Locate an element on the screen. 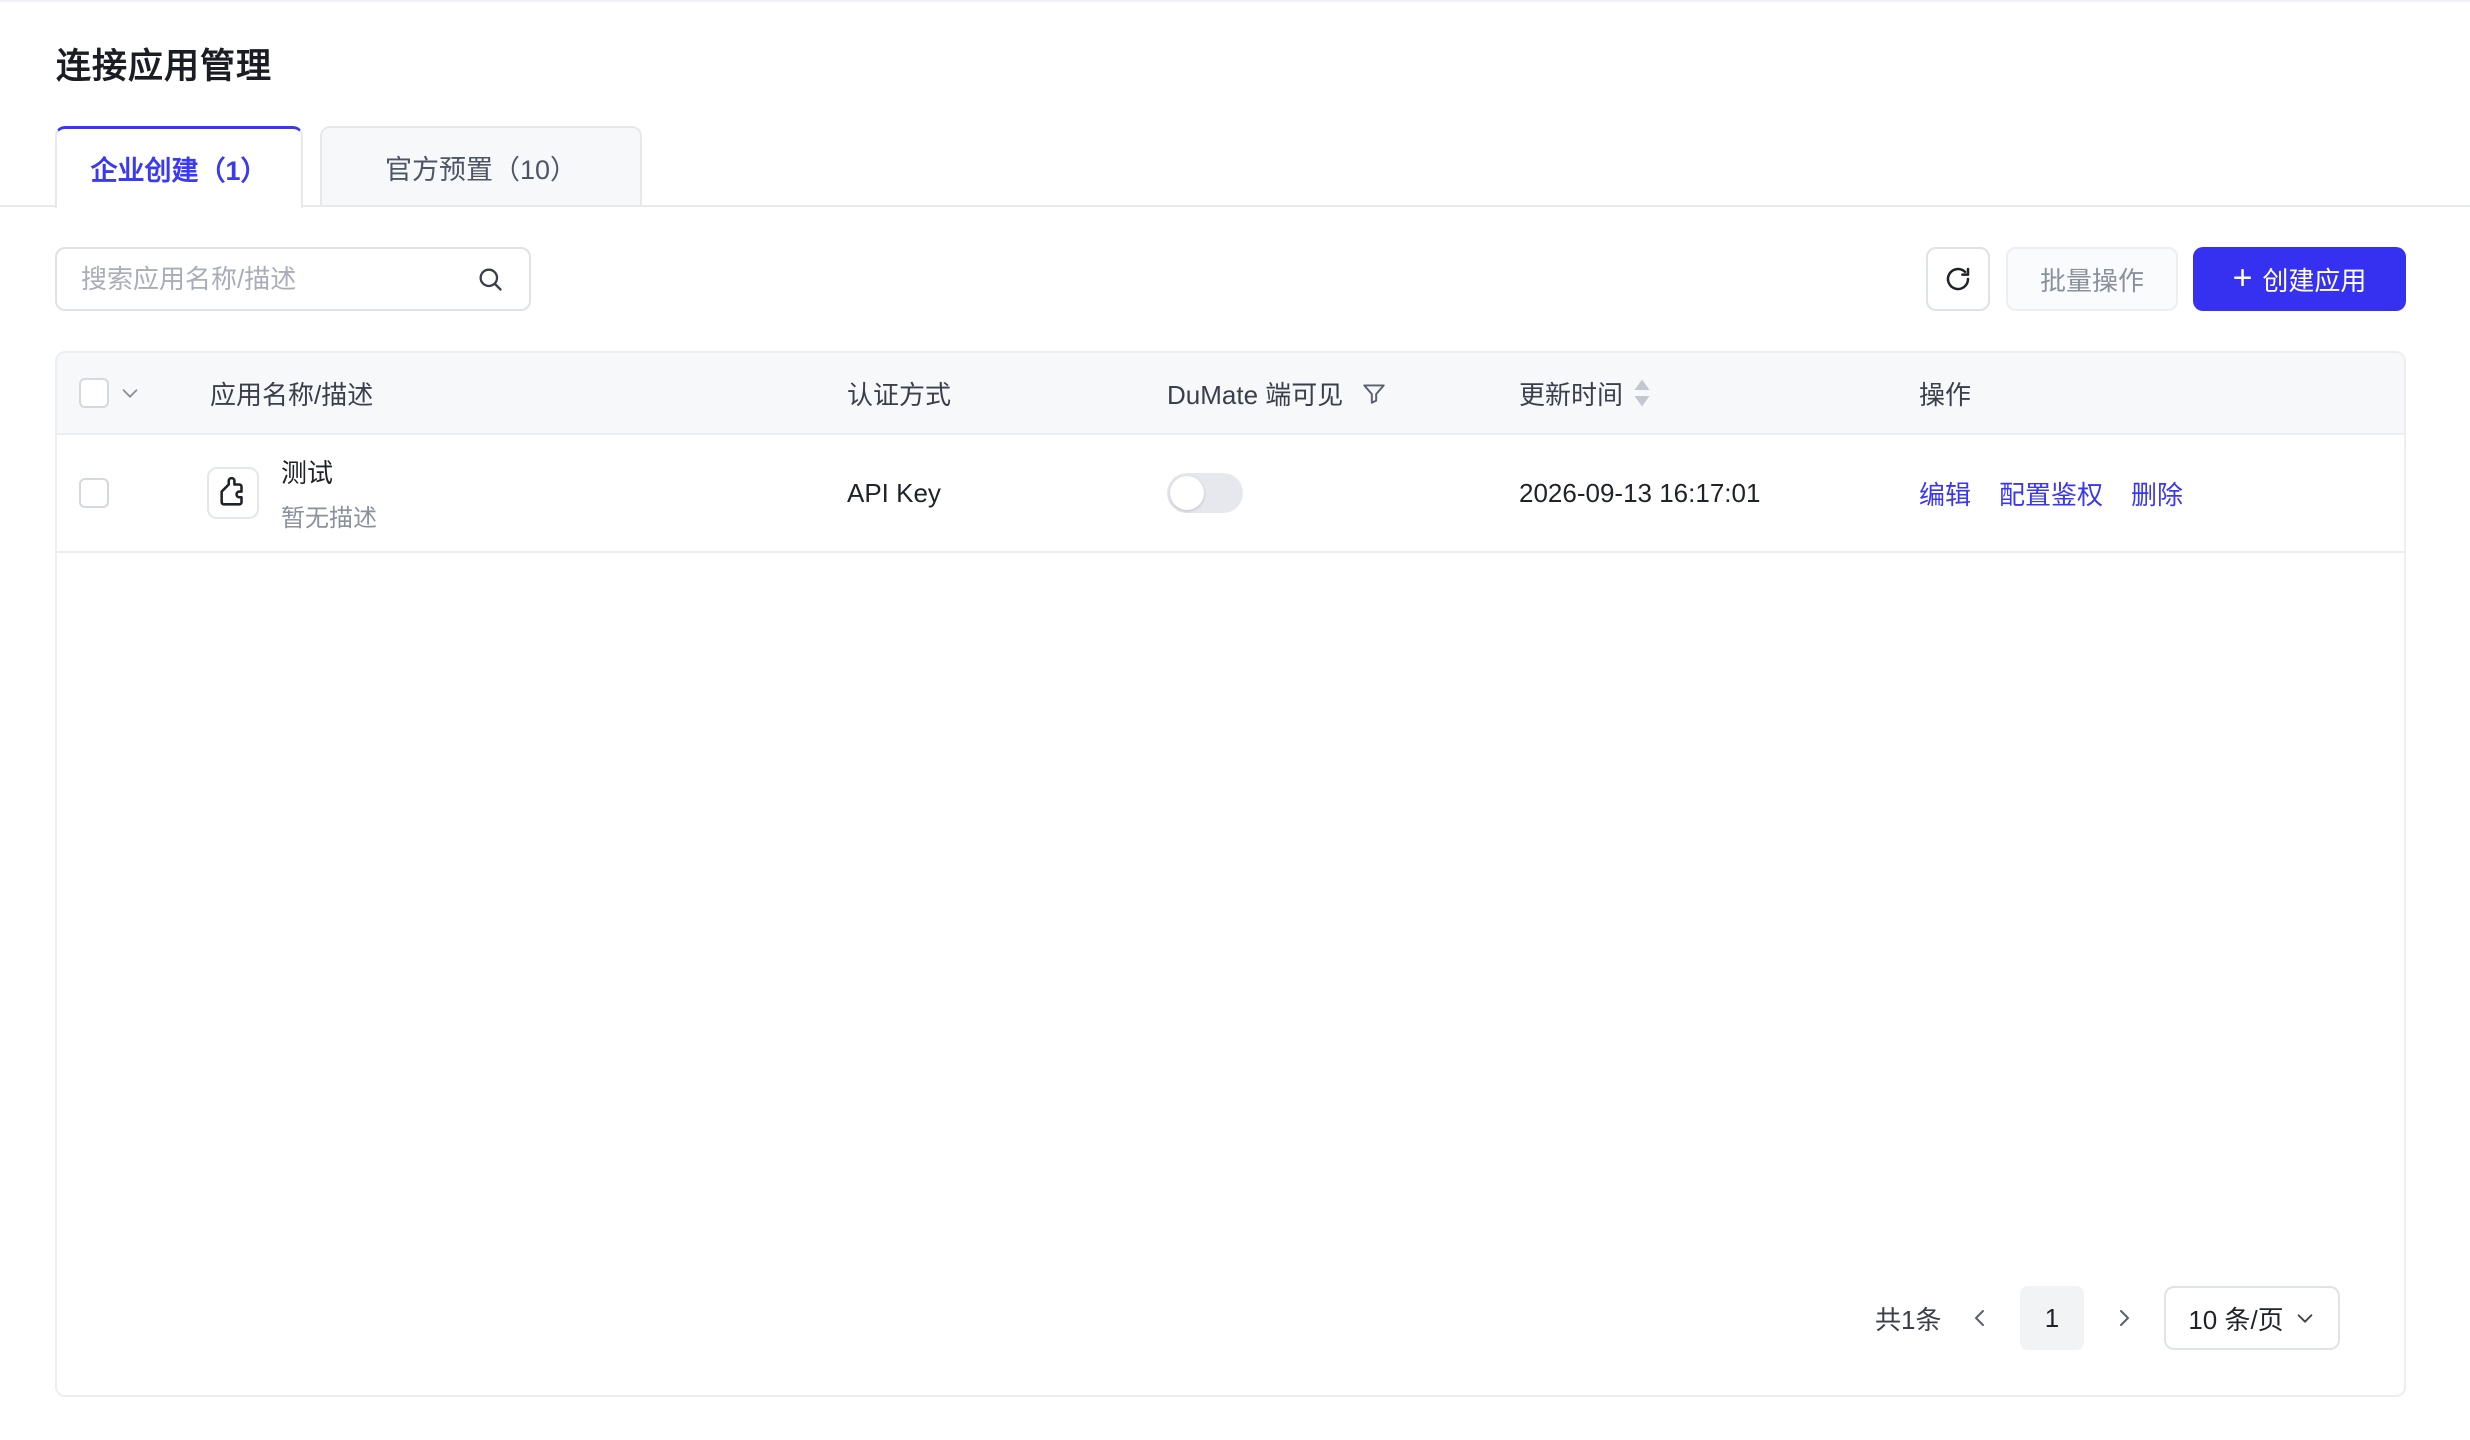 The height and width of the screenshot is (1440, 2470). refresh-button is located at coordinates (1958, 279).